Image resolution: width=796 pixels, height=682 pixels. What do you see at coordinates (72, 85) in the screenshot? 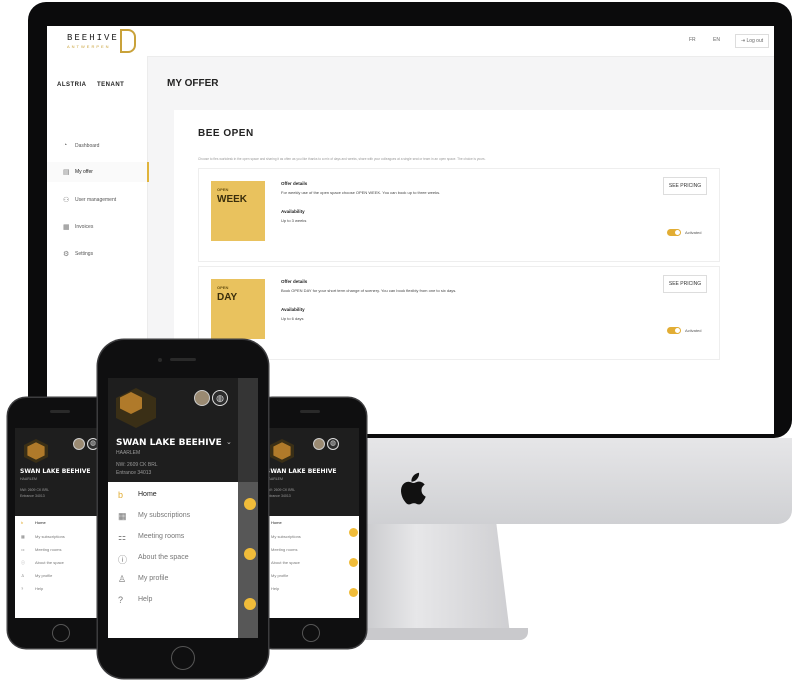
I see `org-name: ALSTRIA` at bounding box center [72, 85].